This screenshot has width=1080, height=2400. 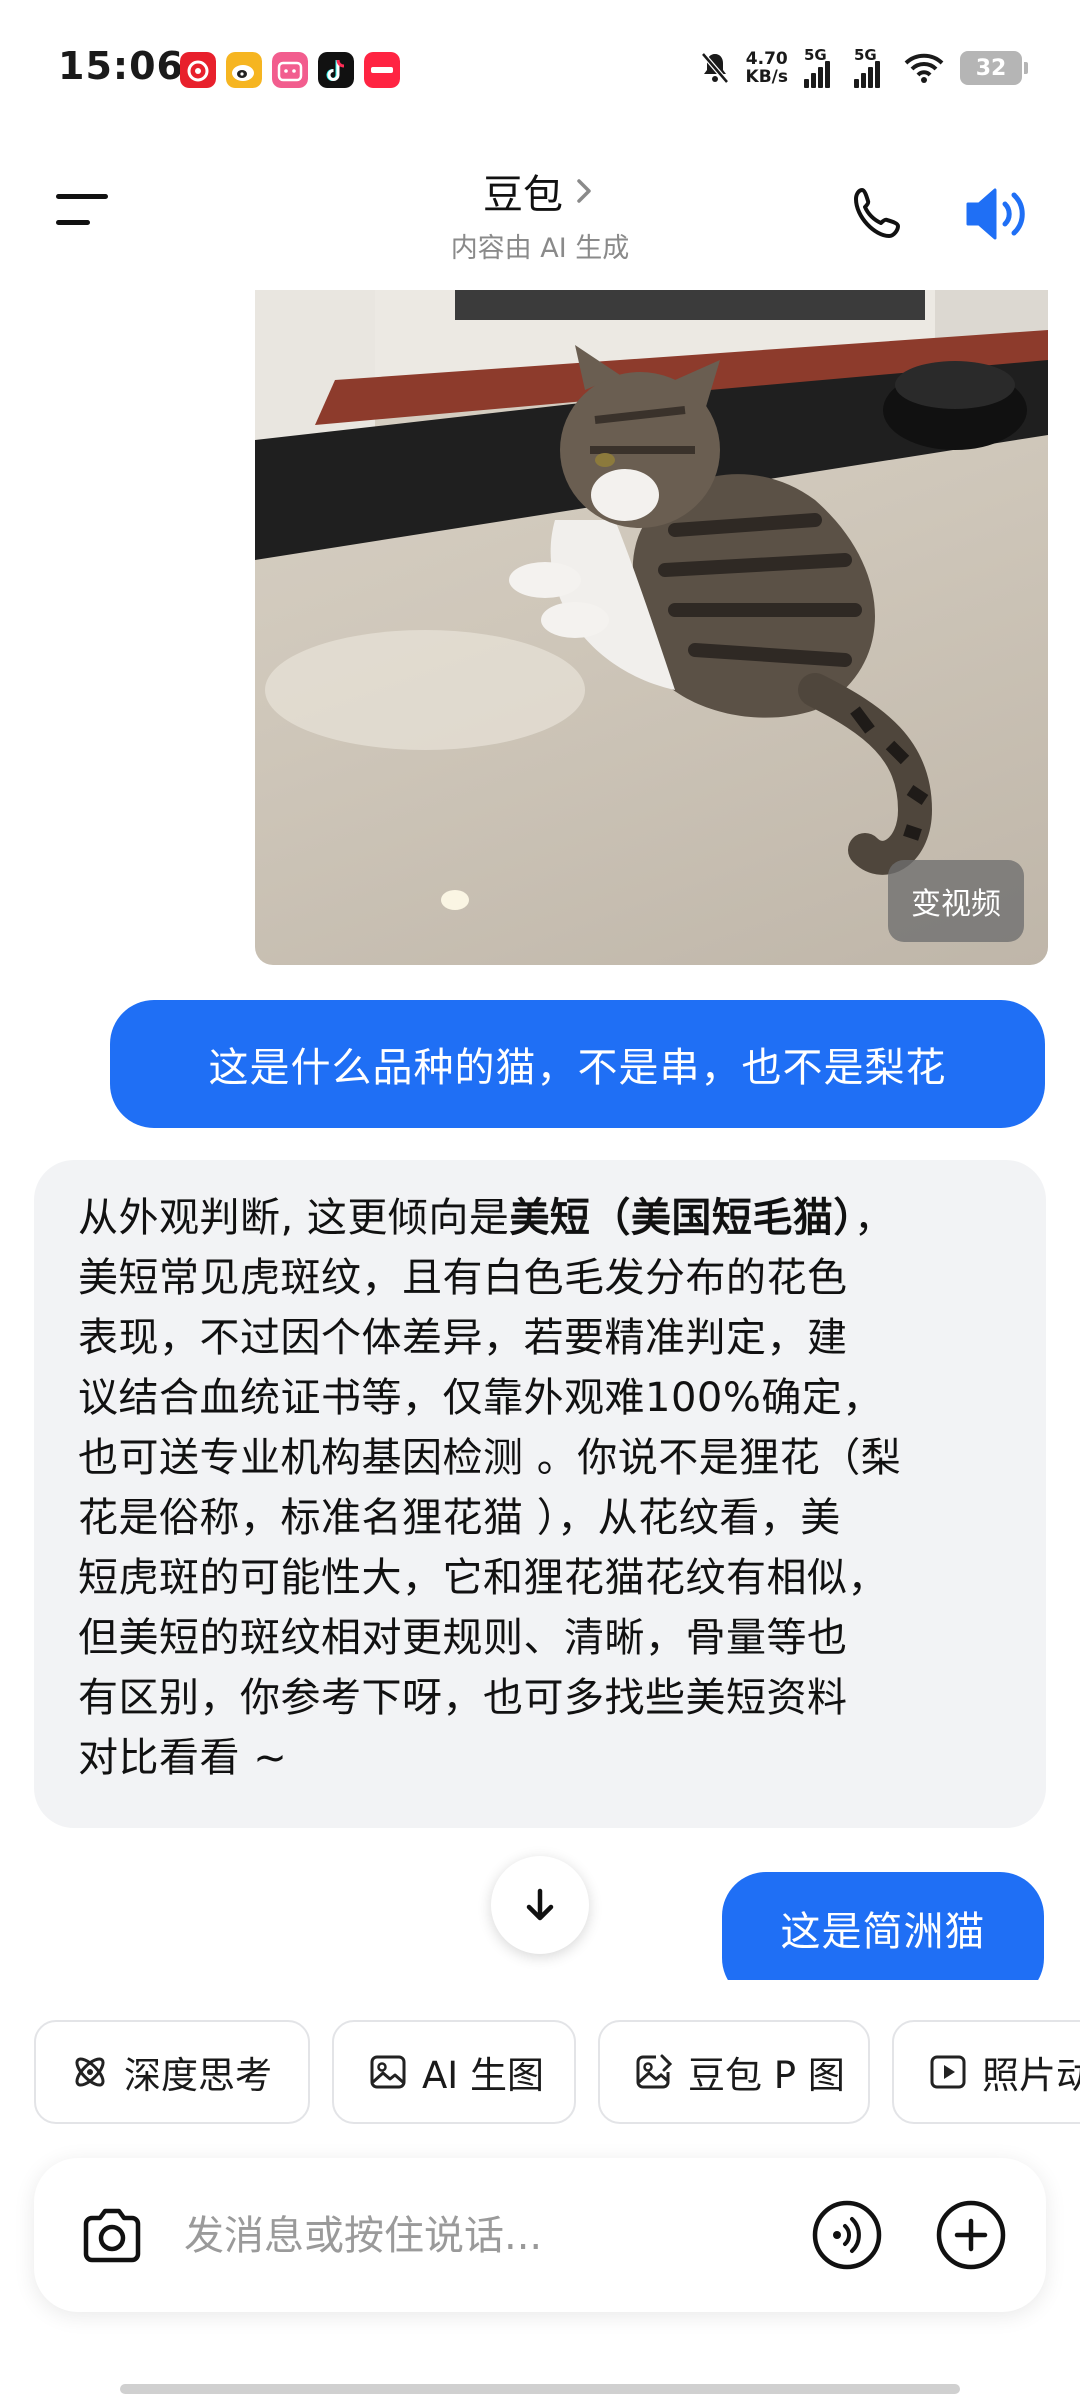 I want to click on tool-photo-edit: 豆包 P 图, so click(x=734, y=2072).